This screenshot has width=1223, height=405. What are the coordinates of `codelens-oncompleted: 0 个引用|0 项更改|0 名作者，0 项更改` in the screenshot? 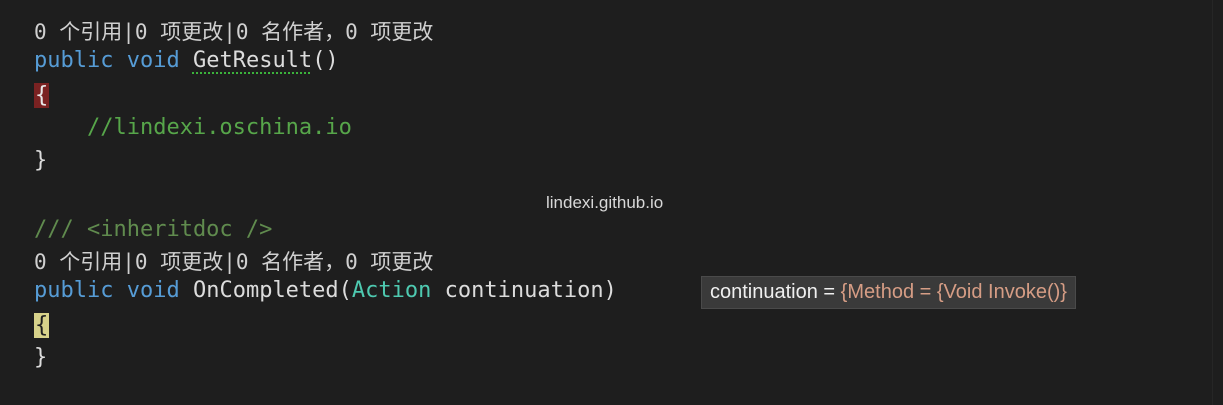 It's located at (233, 262).